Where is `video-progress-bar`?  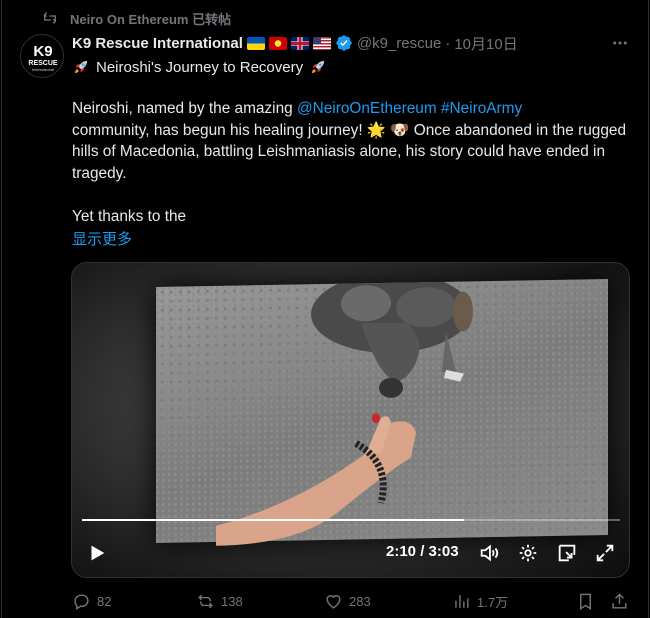
video-progress-bar is located at coordinates (351, 520).